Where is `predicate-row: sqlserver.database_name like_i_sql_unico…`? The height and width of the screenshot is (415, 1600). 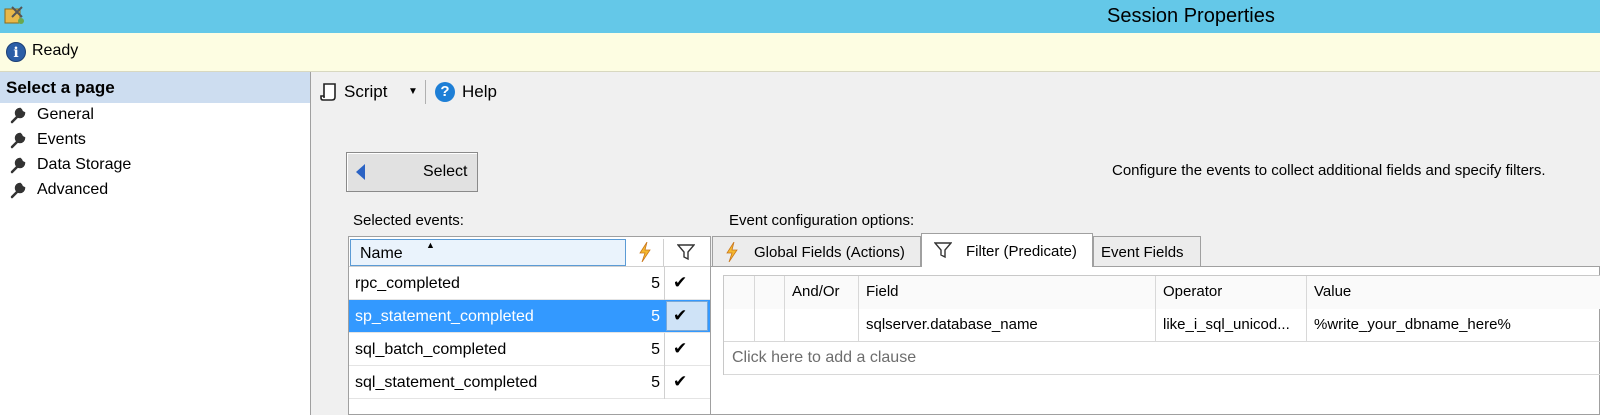
predicate-row: sqlserver.database_name like_i_sql_unico… is located at coordinates (1162, 325).